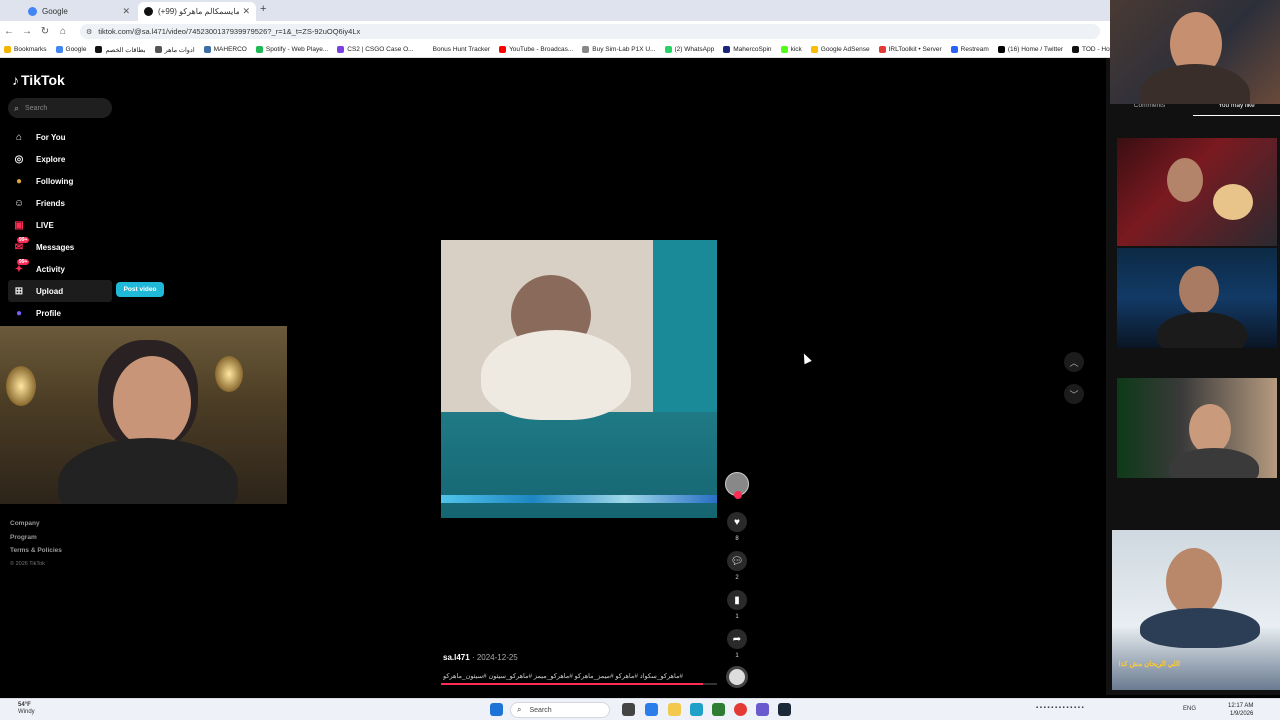 Image resolution: width=1280 pixels, height=720 pixels. Describe the element at coordinates (55, 181) in the screenshot. I see `sidebar-item-label: Following` at that location.